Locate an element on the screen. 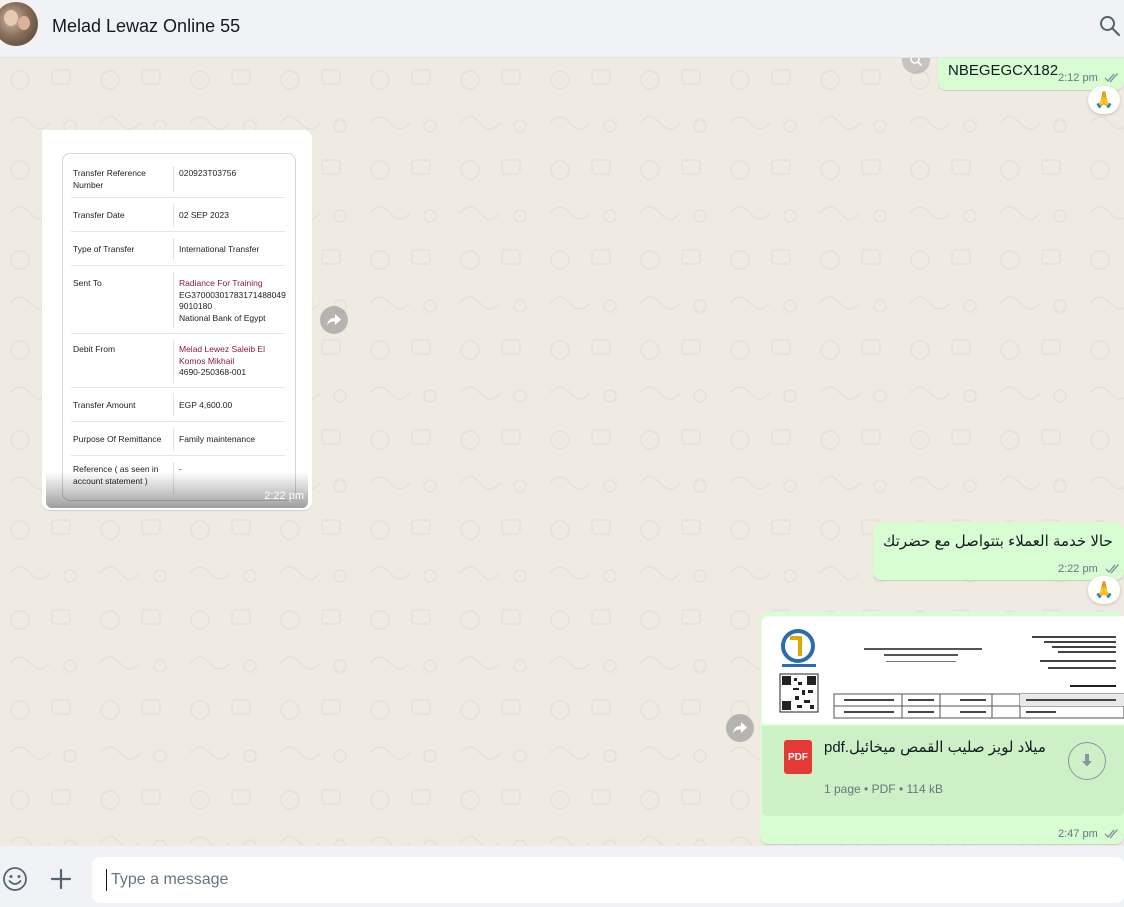  receipt-value: EGP 4,600.00 is located at coordinates (206, 405).